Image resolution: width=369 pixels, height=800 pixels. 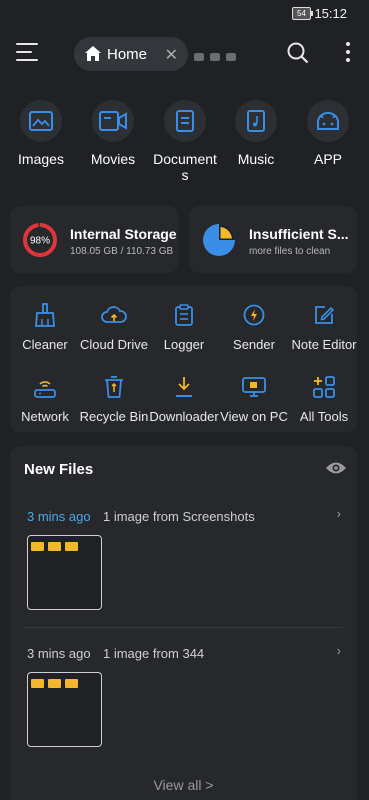 What do you see at coordinates (41, 121) in the screenshot?
I see `image-icon` at bounding box center [41, 121].